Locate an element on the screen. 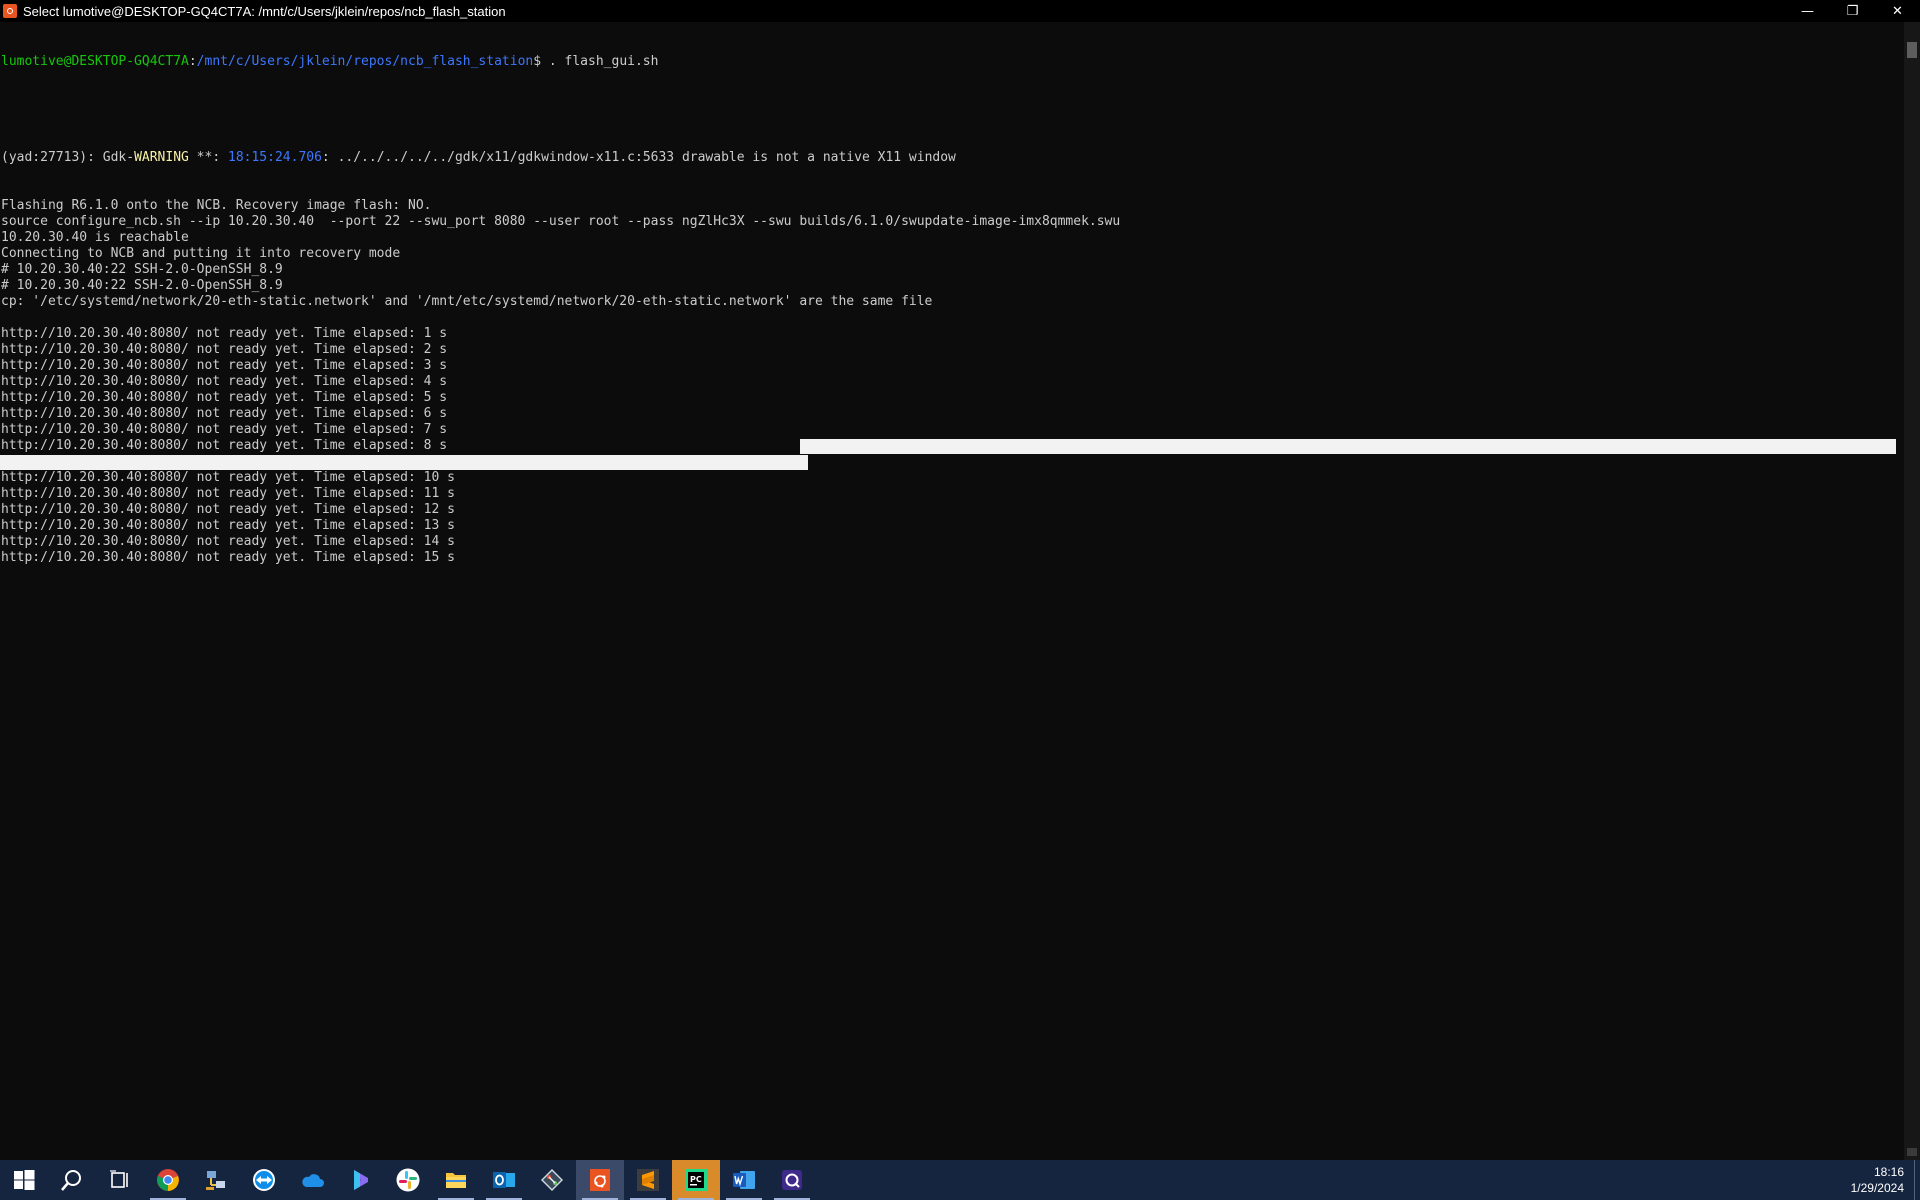 The image size is (1920, 1200). git-icon is located at coordinates (552, 1180).